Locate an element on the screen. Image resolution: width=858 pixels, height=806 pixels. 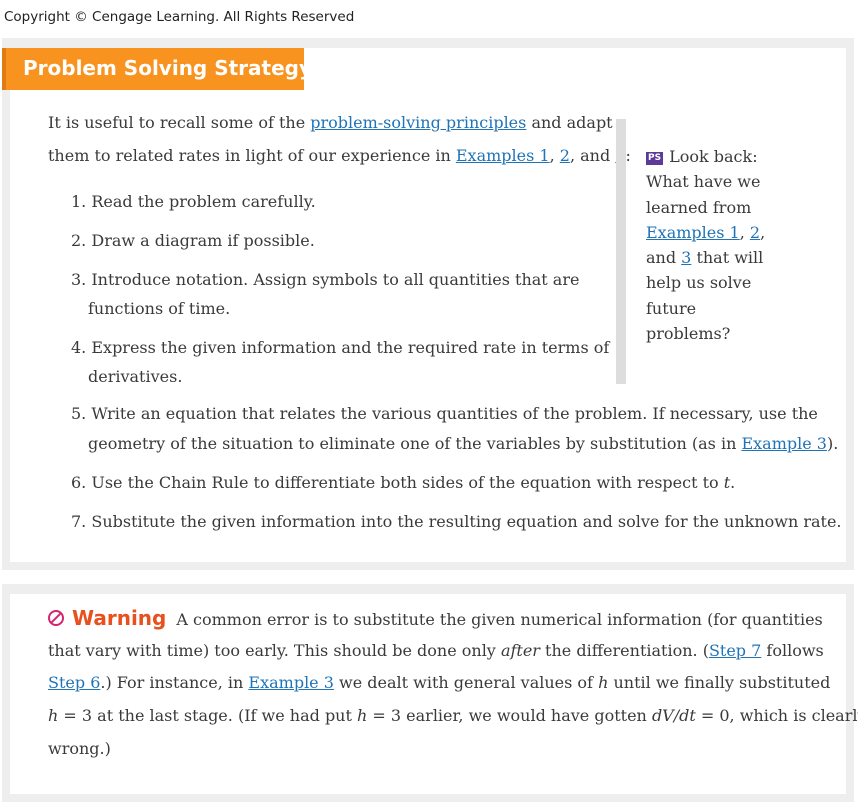
intro-text: It is useful to recall some of the is located at coordinates (179, 122).